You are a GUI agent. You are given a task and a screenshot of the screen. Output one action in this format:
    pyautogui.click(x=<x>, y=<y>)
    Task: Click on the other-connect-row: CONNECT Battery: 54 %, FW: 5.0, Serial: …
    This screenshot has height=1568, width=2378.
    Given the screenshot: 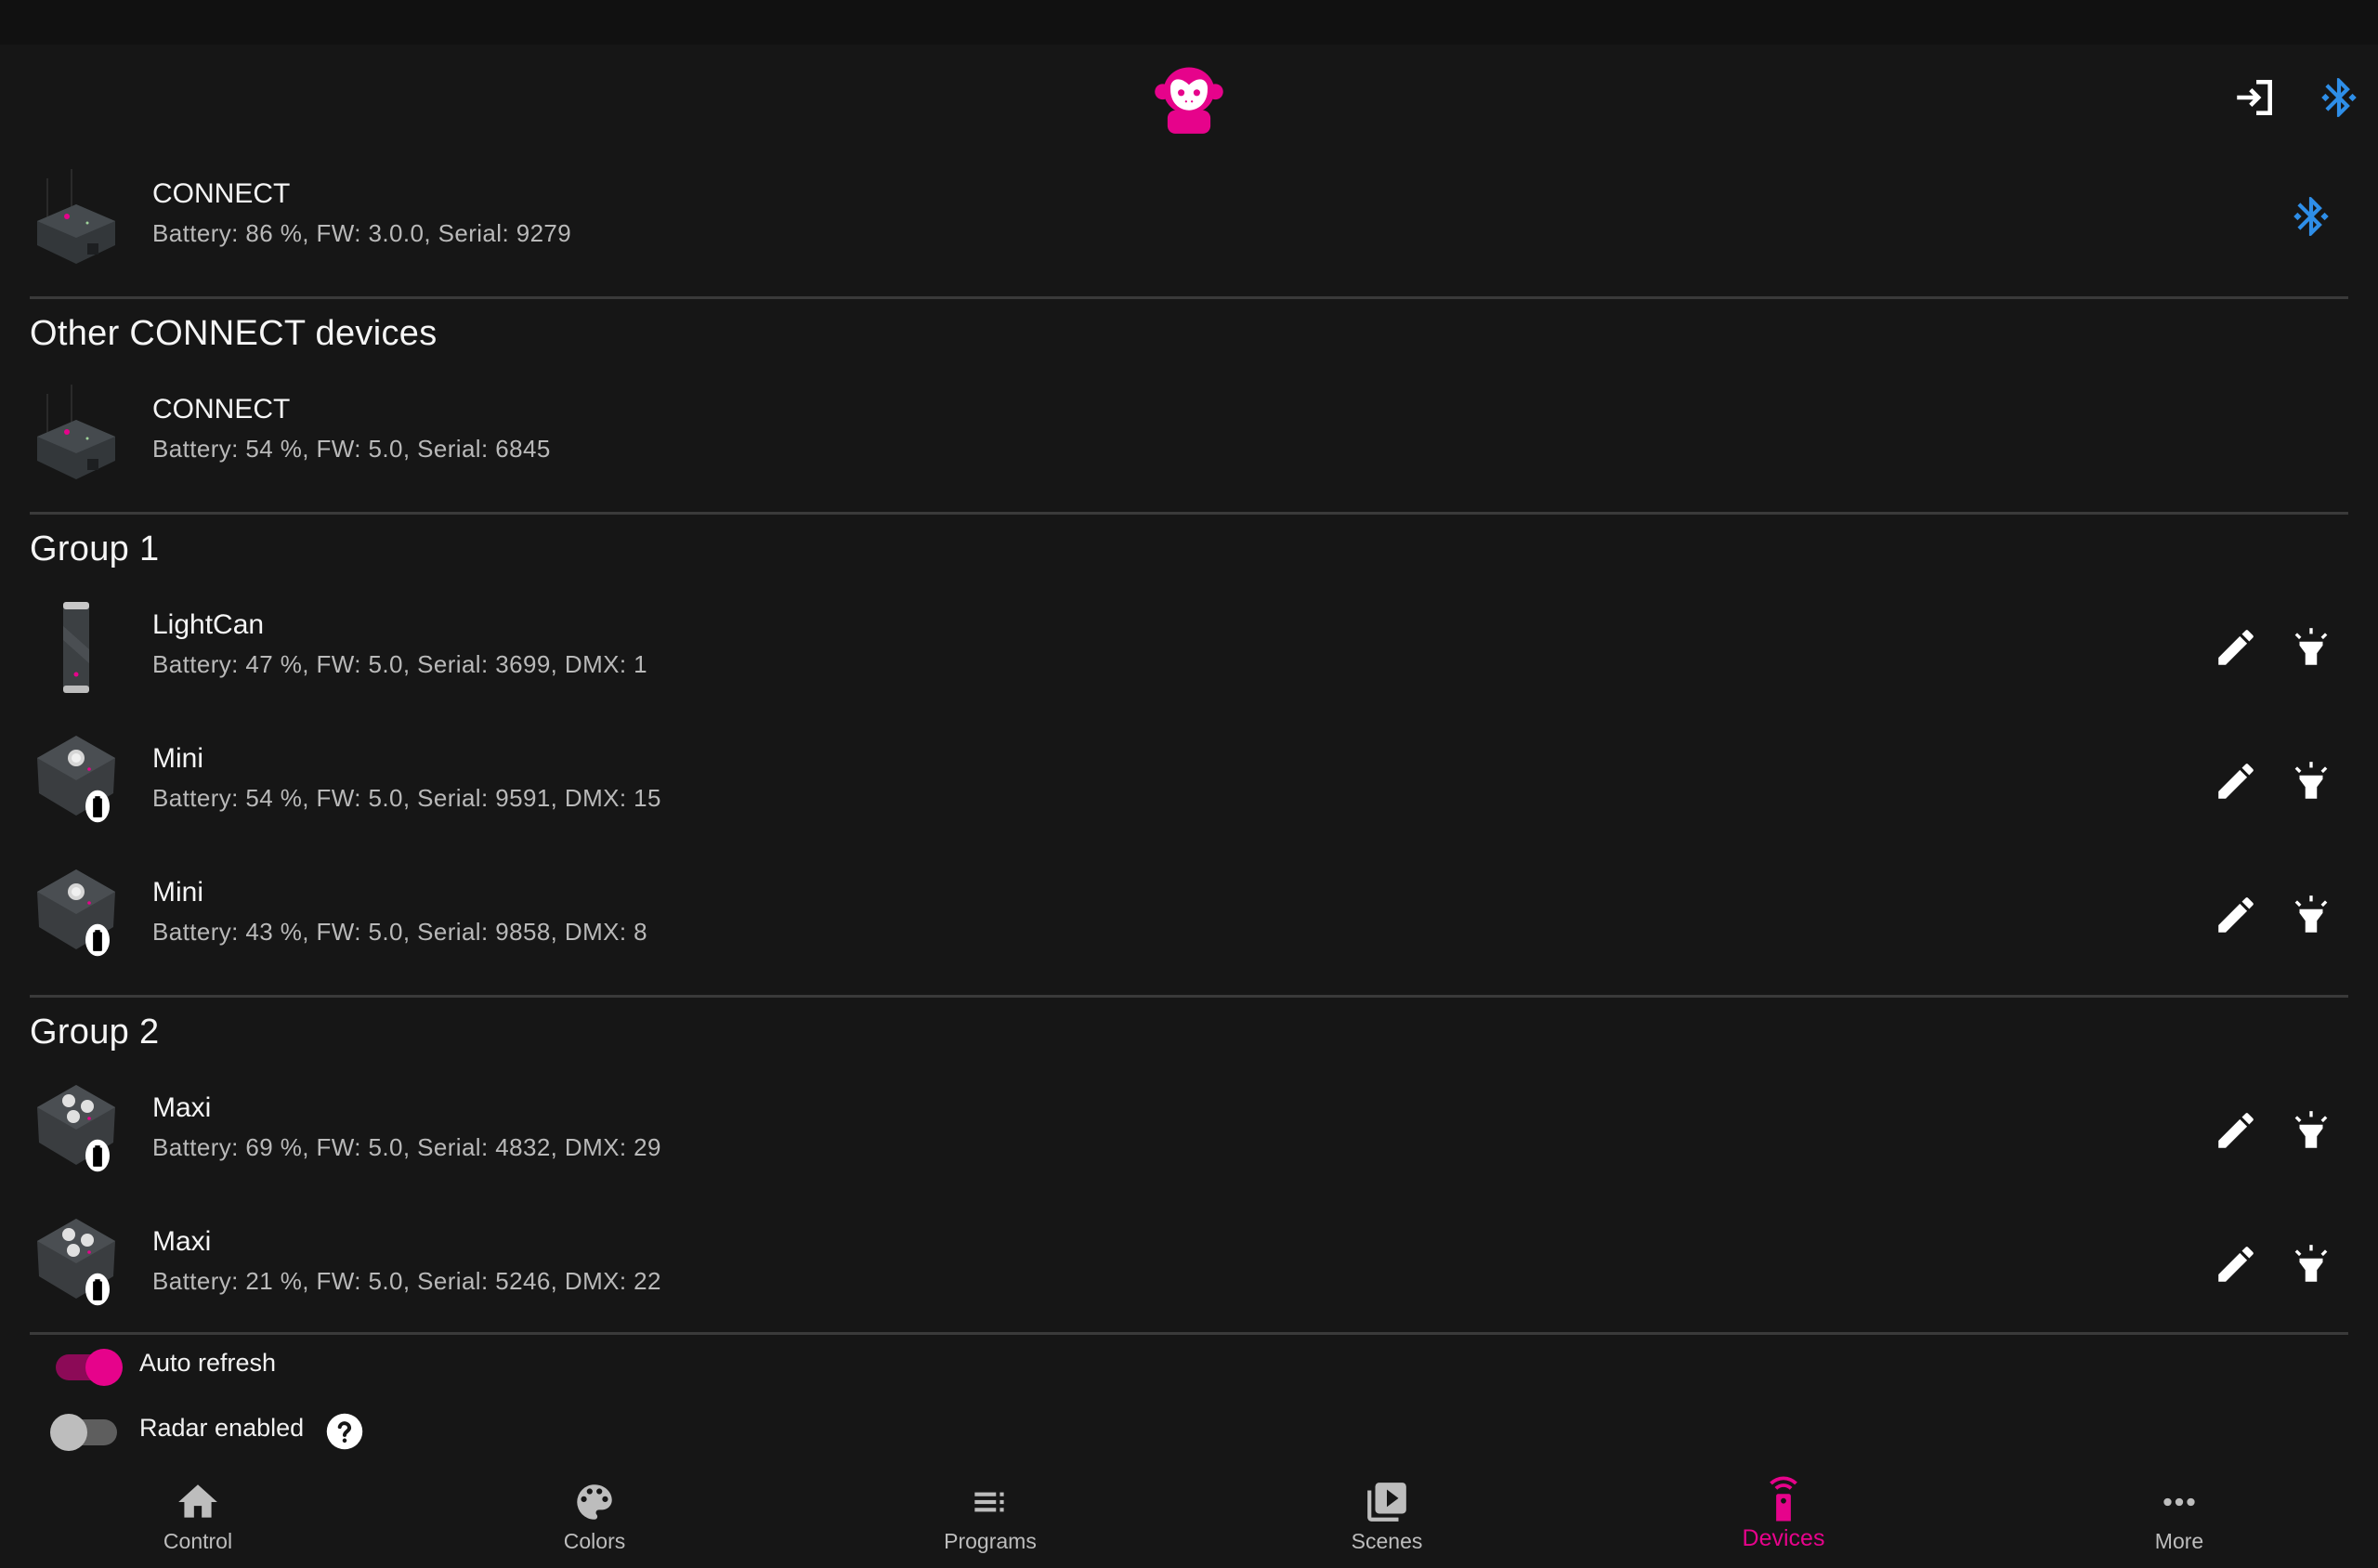 What is the action you would take?
    pyautogui.click(x=1189, y=432)
    